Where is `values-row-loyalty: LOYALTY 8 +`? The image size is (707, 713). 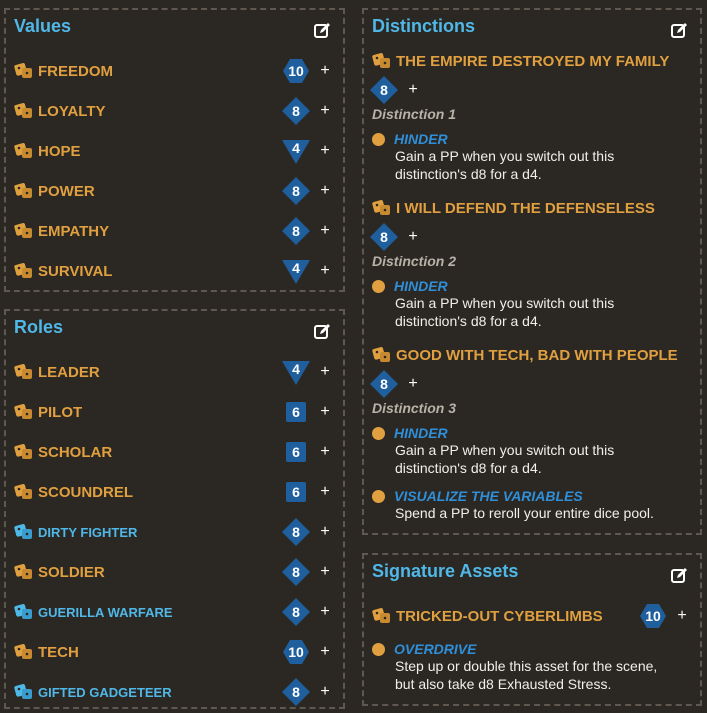 values-row-loyalty: LOYALTY 8 + is located at coordinates (173, 111).